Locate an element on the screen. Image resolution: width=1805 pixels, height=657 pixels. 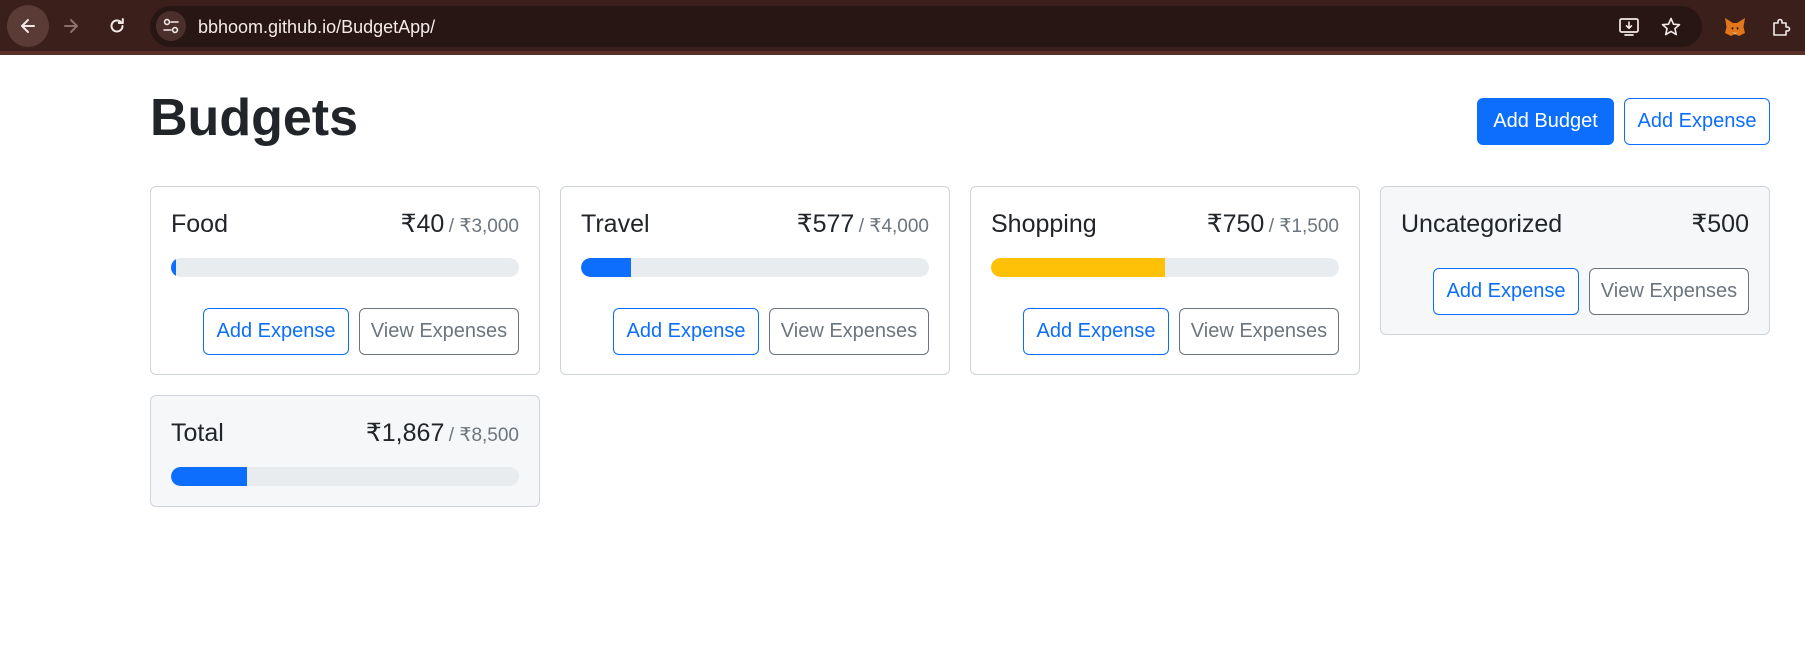
metamask-extension-button is located at coordinates (1735, 27).